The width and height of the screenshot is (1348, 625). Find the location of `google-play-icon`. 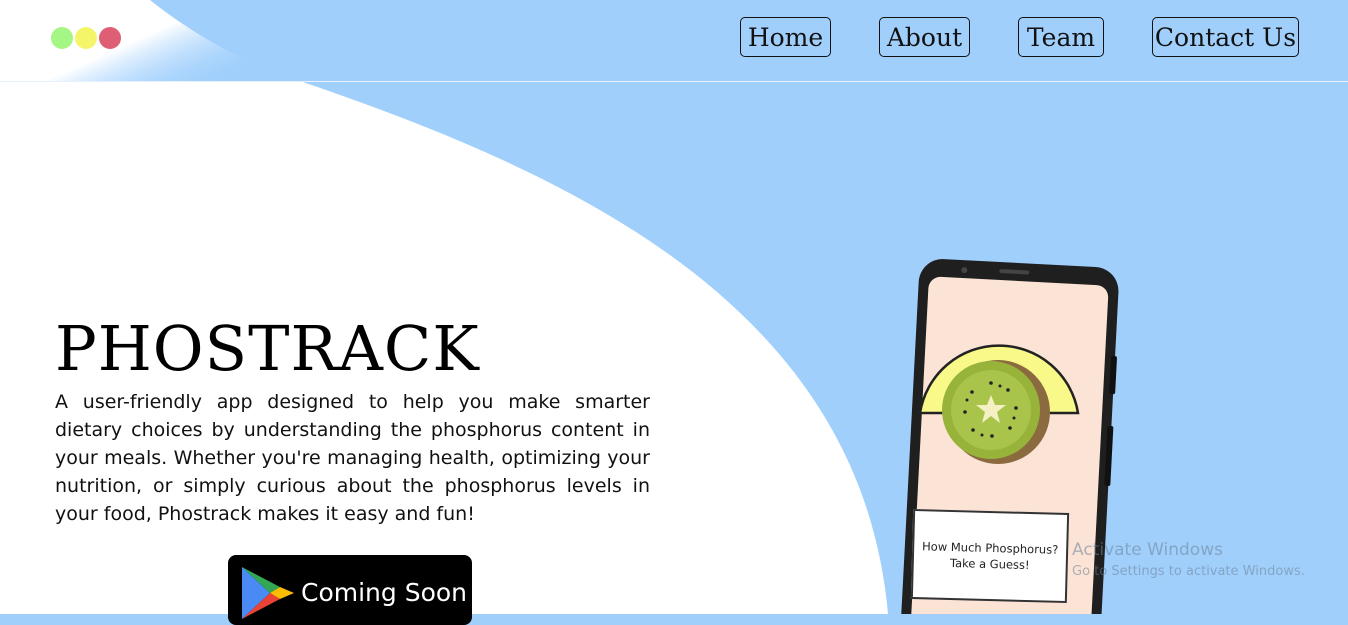

google-play-icon is located at coordinates (268, 593).